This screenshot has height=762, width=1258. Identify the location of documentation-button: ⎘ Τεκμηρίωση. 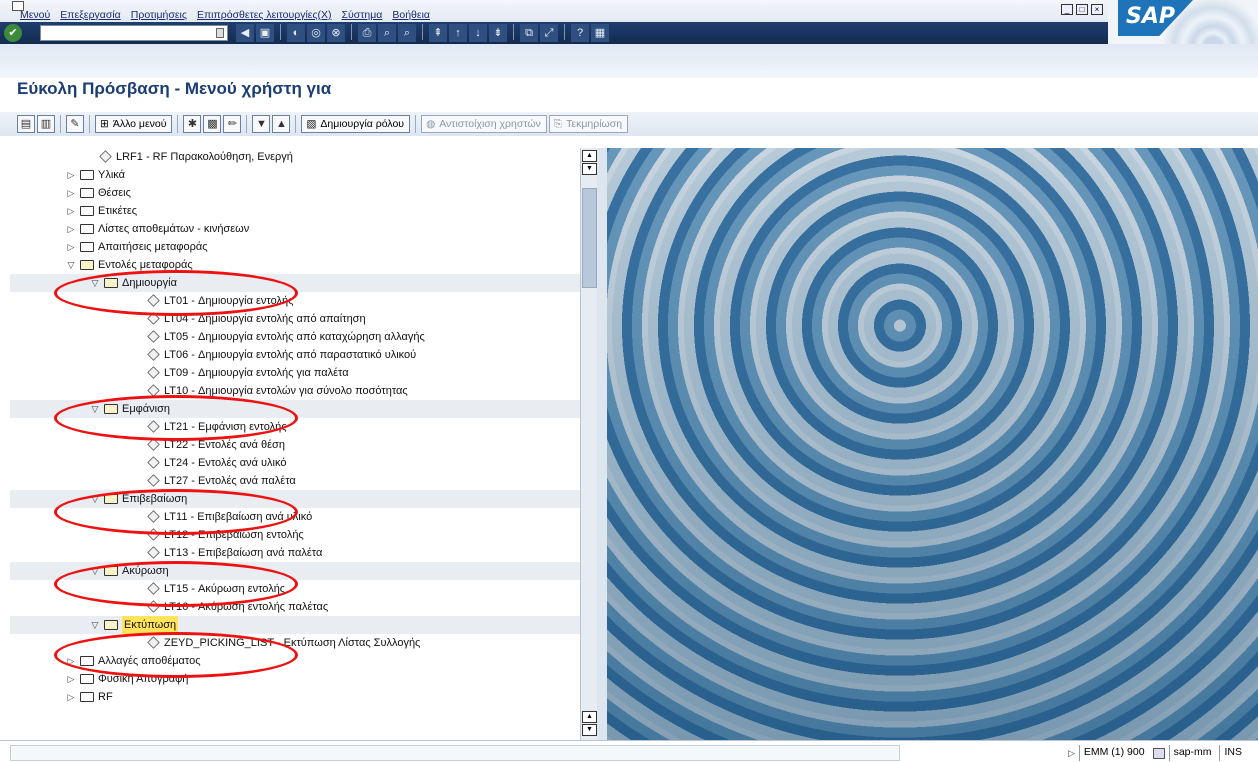
(588, 124).